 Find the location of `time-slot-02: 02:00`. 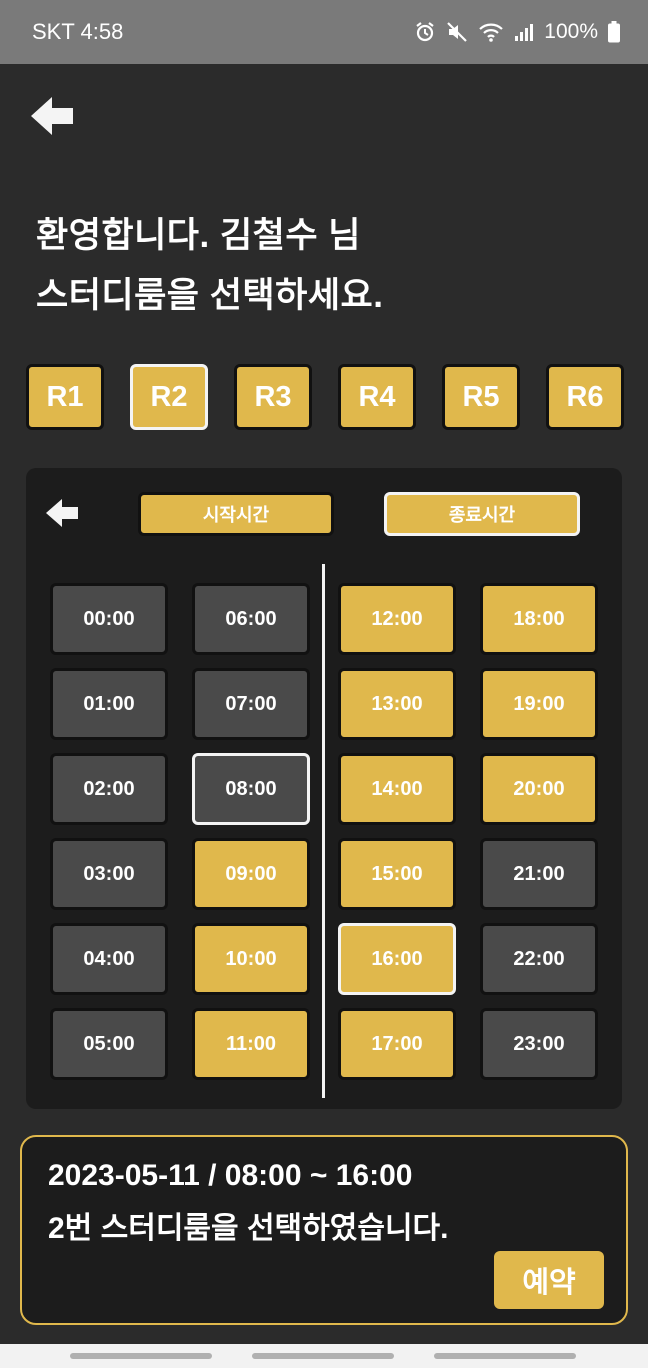

time-slot-02: 02:00 is located at coordinates (109, 789).